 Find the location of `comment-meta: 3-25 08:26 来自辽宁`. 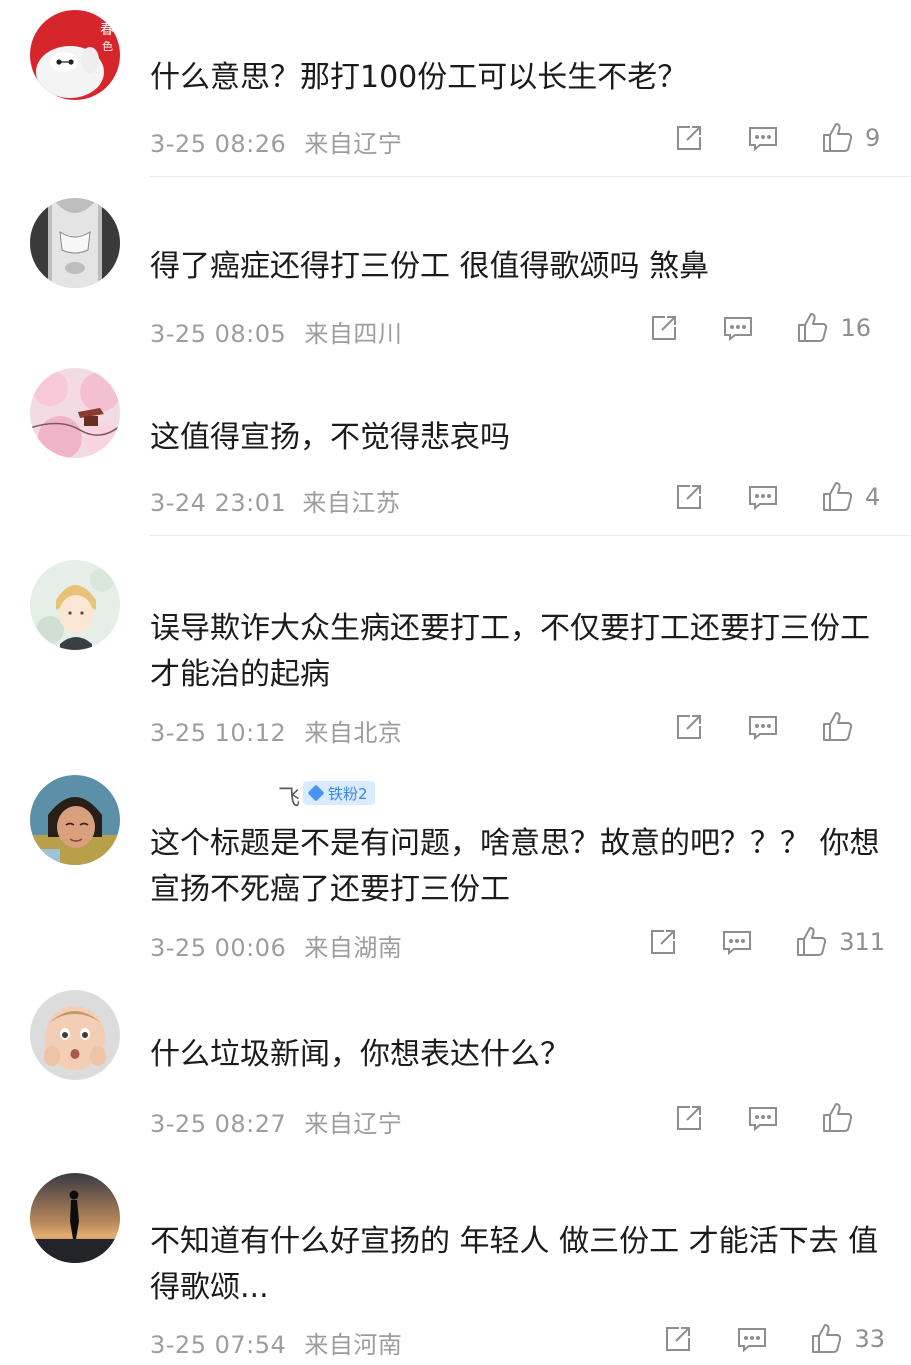

comment-meta: 3-25 08:26 来自辽宁 is located at coordinates (276, 141).